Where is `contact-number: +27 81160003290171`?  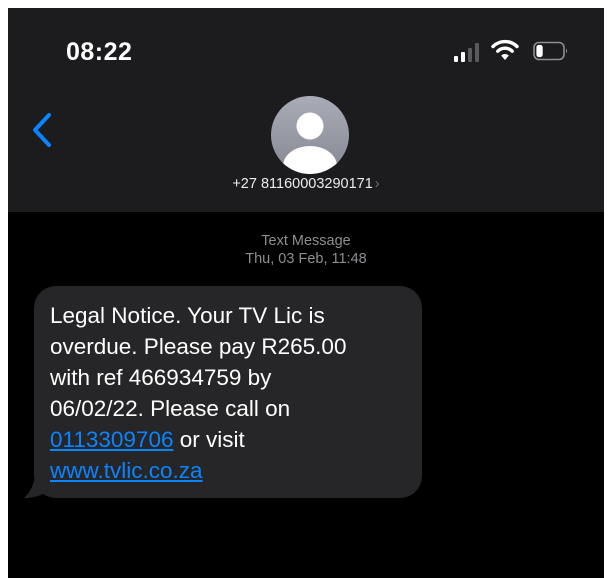 contact-number: +27 81160003290171 is located at coordinates (302, 184).